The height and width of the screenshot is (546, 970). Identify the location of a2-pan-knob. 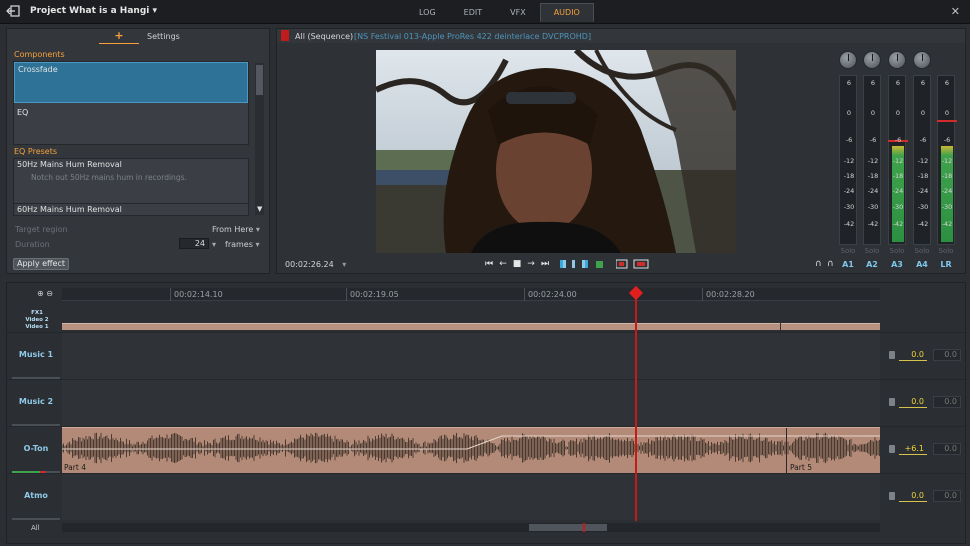
(872, 60).